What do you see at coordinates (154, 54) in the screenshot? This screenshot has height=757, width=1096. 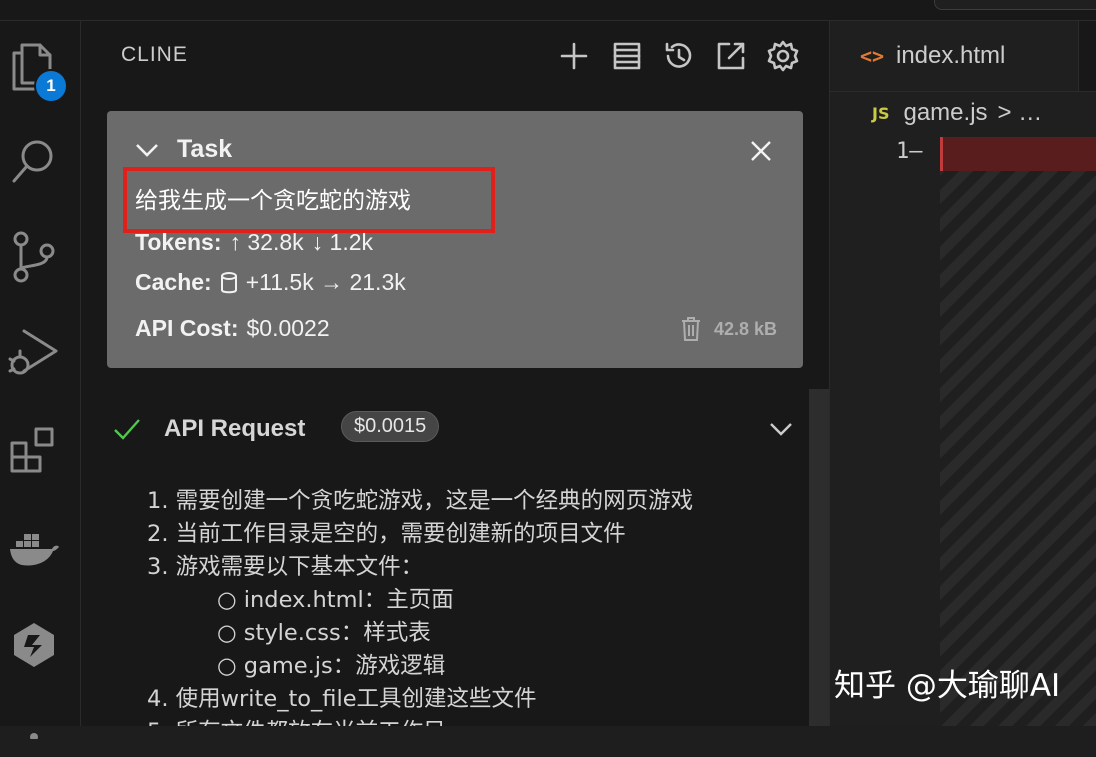 I see `sidebar-title: CLINE` at bounding box center [154, 54].